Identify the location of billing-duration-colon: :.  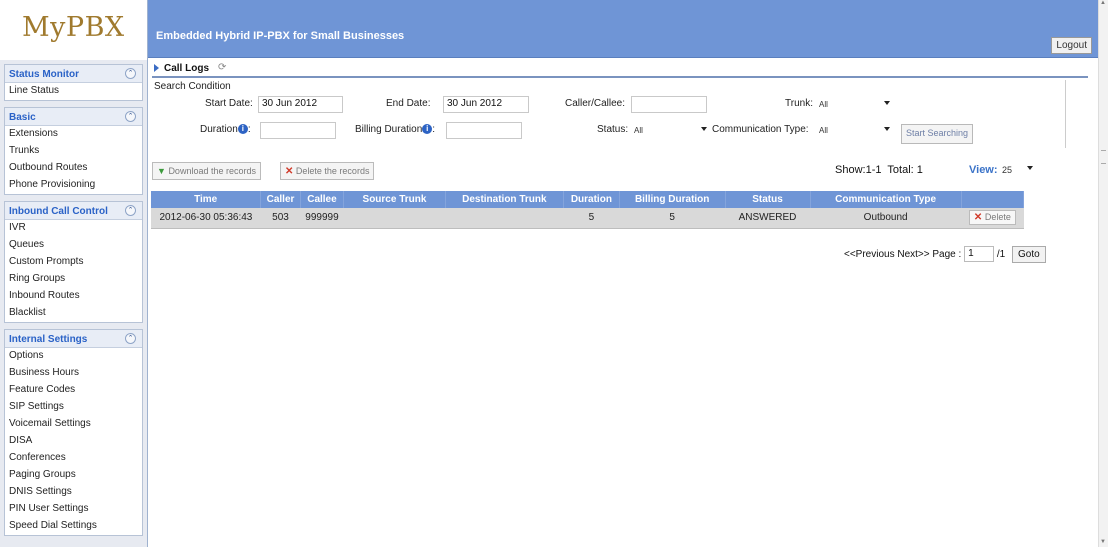
(434, 129).